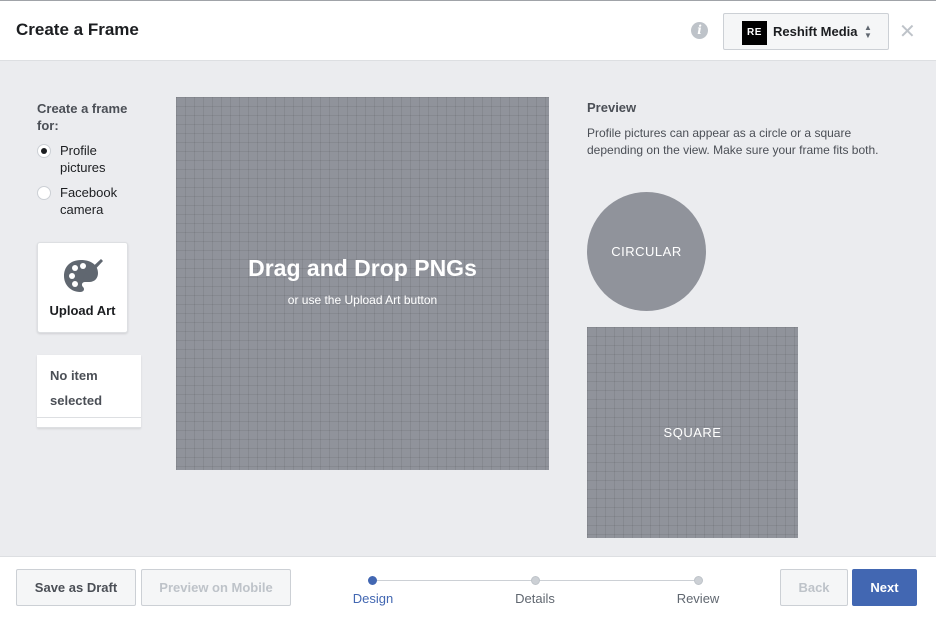 This screenshot has width=936, height=618. Describe the element at coordinates (884, 587) in the screenshot. I see `next-button: Next` at that location.